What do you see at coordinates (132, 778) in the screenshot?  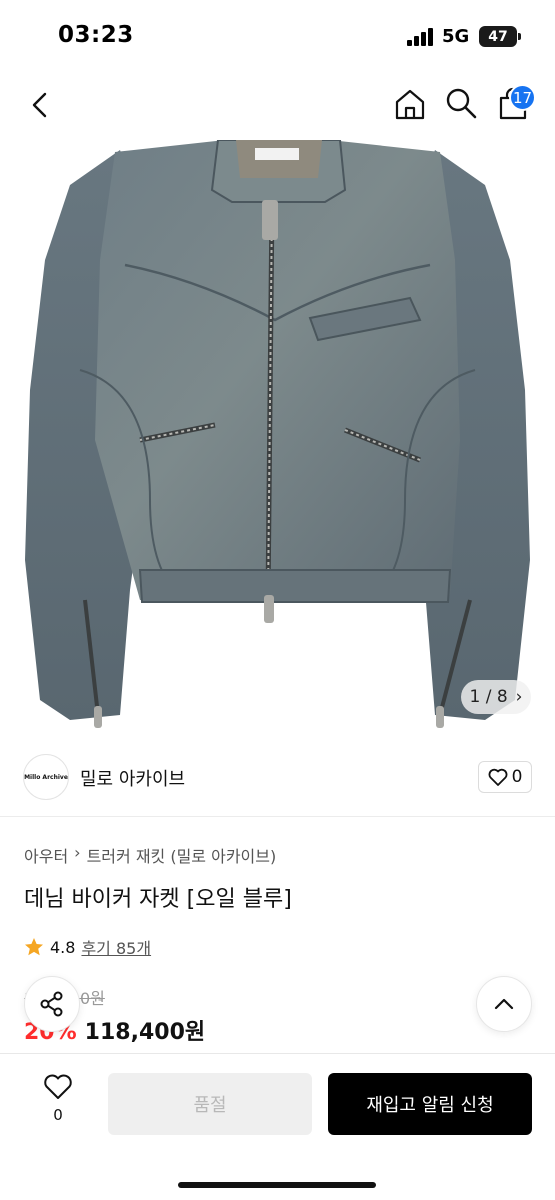 I see `brand-name: 밀로 아카이브` at bounding box center [132, 778].